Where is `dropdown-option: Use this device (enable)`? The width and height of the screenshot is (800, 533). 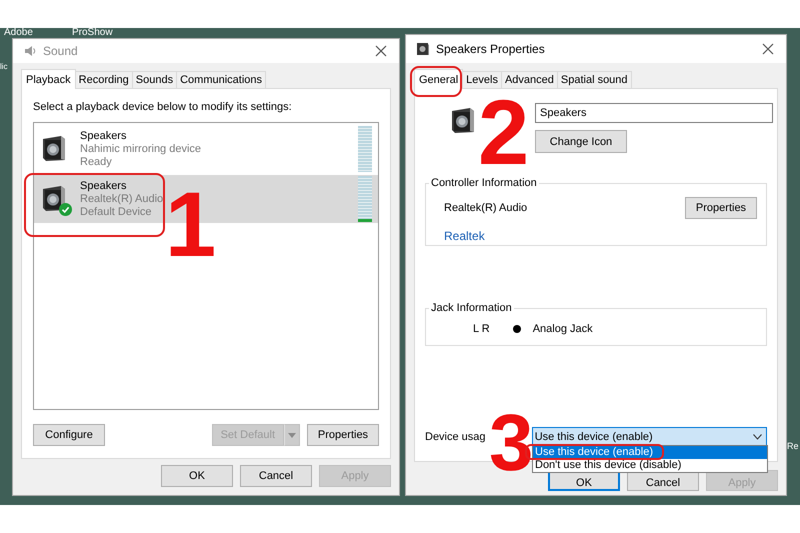
dropdown-option: Use this device (enable) is located at coordinates (650, 452).